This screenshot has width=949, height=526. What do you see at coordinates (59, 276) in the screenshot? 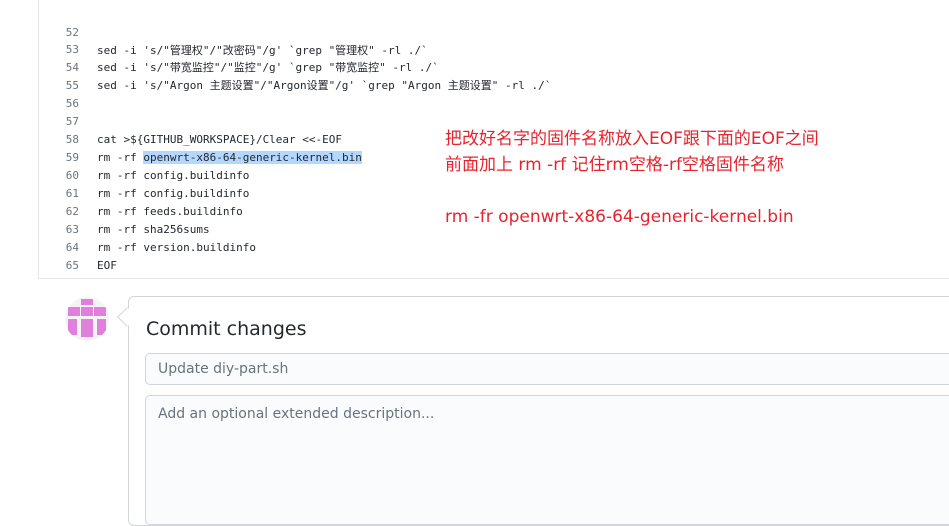
I see `line-number: 66` at bounding box center [59, 276].